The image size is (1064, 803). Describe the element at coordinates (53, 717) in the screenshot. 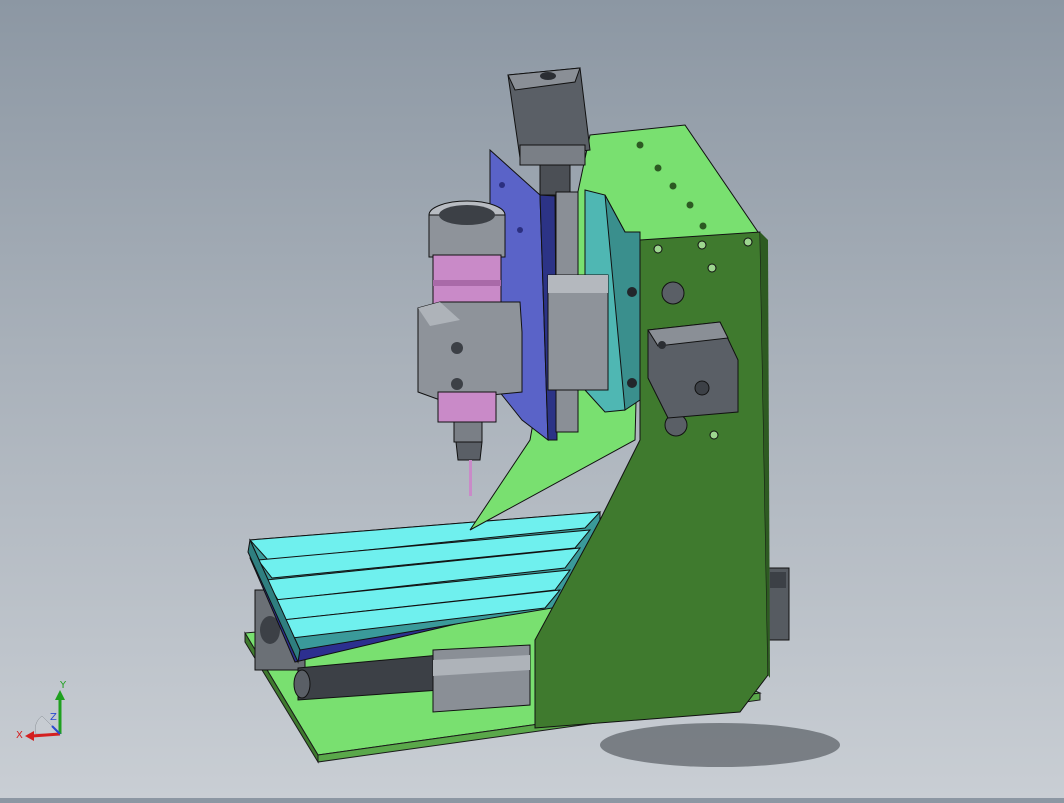

I see `triad-z-label: Z` at that location.